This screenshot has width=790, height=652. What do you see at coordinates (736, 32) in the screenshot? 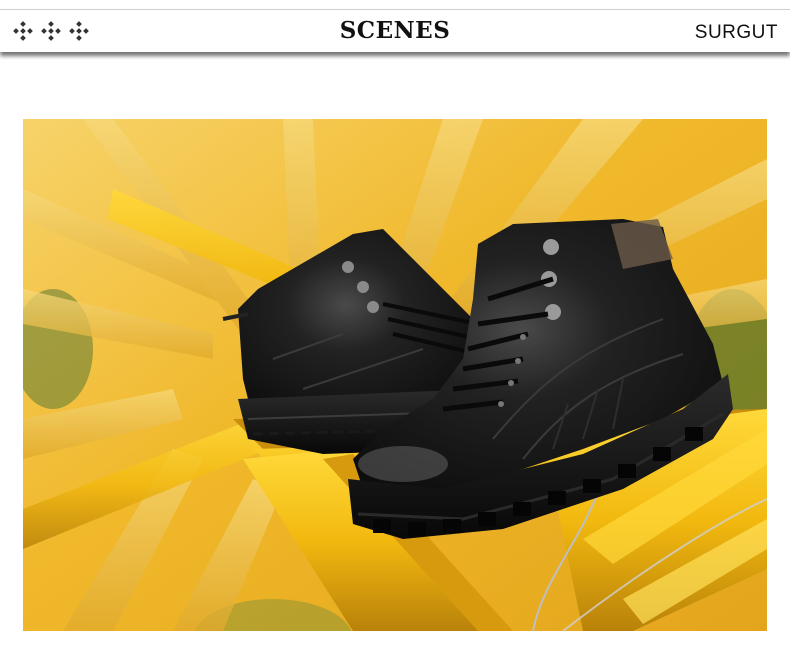
I see `brand-name: SURGUT` at bounding box center [736, 32].